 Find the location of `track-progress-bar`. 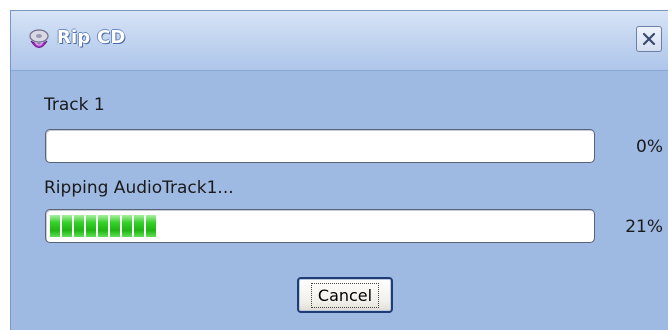

track-progress-bar is located at coordinates (320, 146).